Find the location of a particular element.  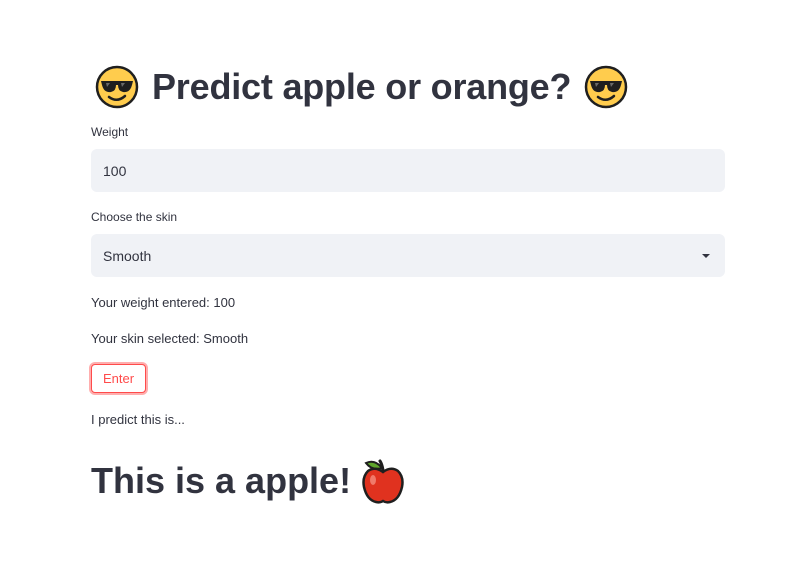

page-title: Predict apple or orange? is located at coordinates (361, 87).